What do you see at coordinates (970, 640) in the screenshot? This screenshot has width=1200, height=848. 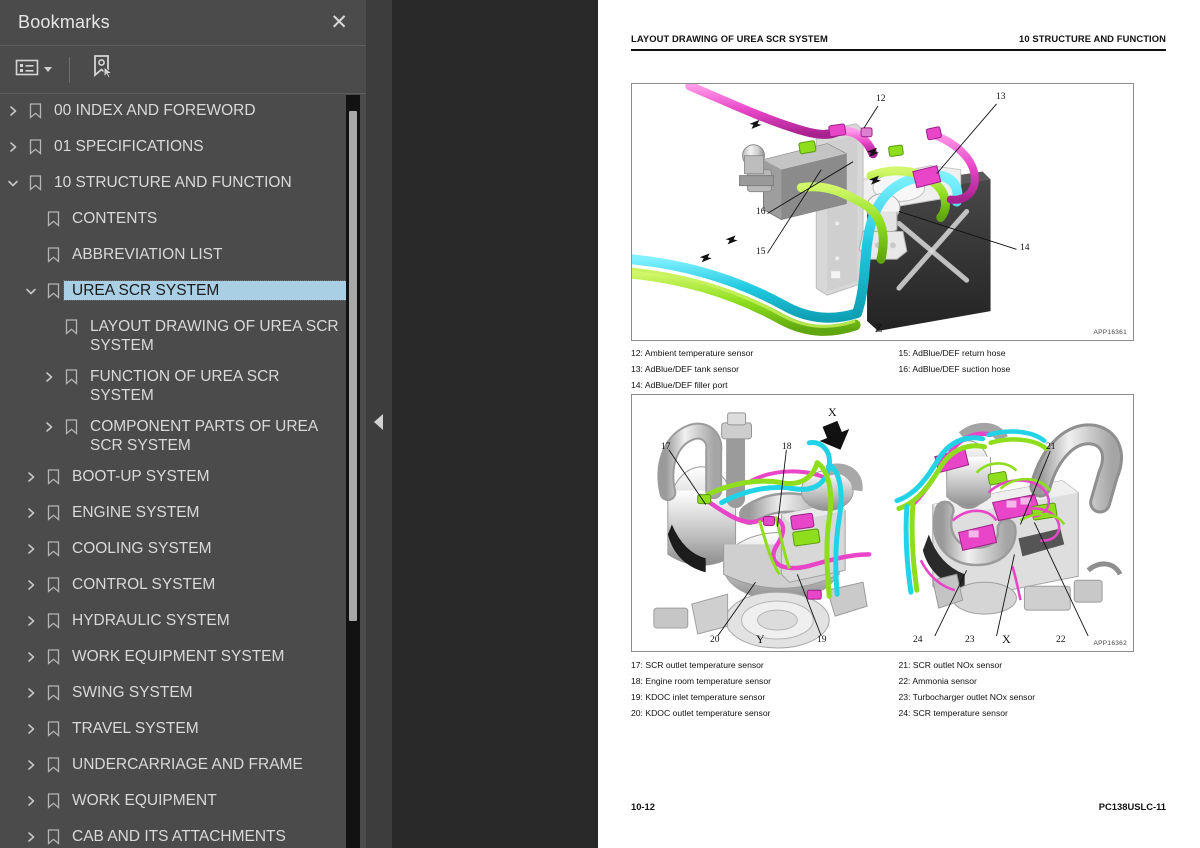 I see `figure2-callout-23: 23` at bounding box center [970, 640].